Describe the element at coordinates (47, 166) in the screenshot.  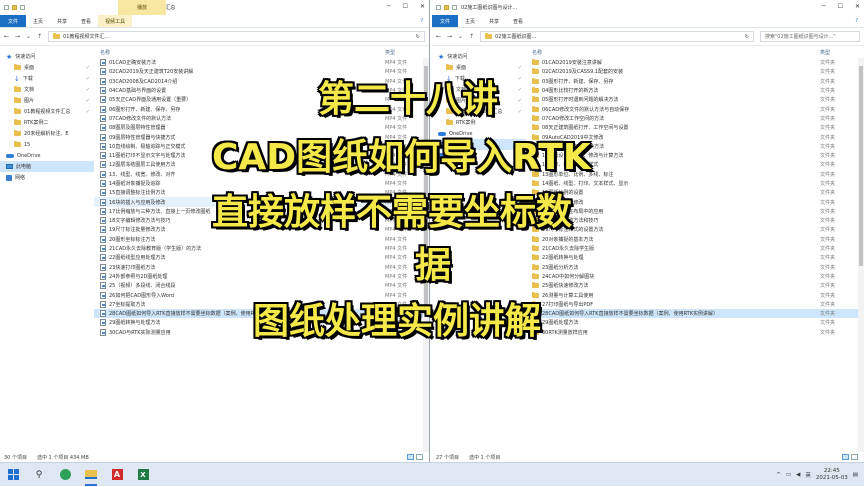
I see `nav-item: 此电脑` at that location.